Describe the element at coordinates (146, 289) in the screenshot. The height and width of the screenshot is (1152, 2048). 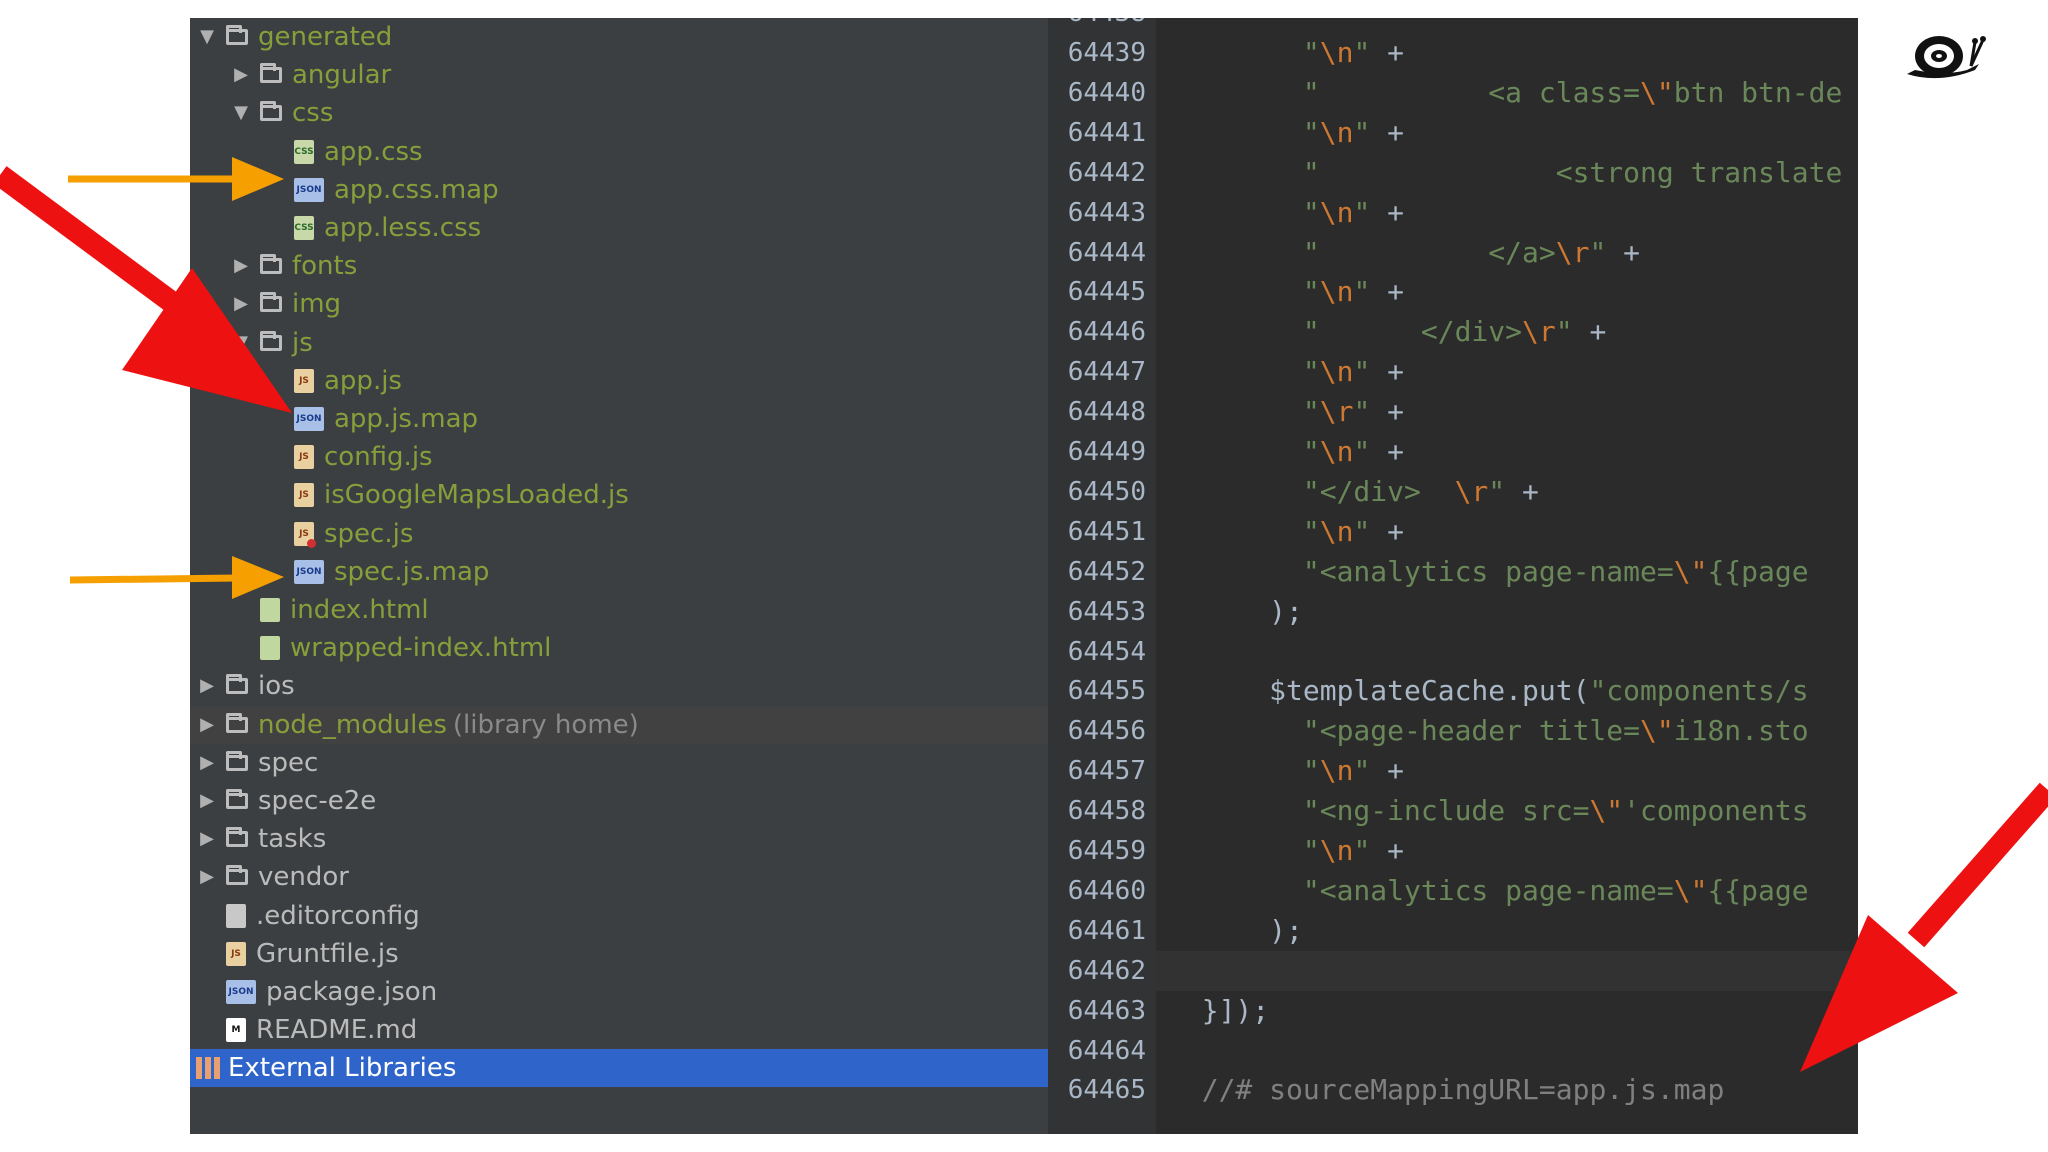
I see `red-arrow-app-js-map` at that location.